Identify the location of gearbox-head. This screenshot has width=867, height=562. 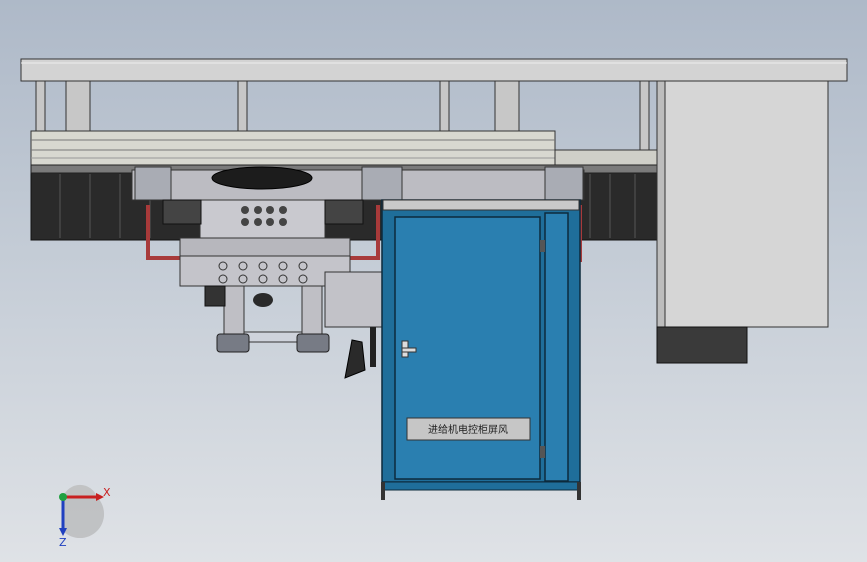
(276, 263).